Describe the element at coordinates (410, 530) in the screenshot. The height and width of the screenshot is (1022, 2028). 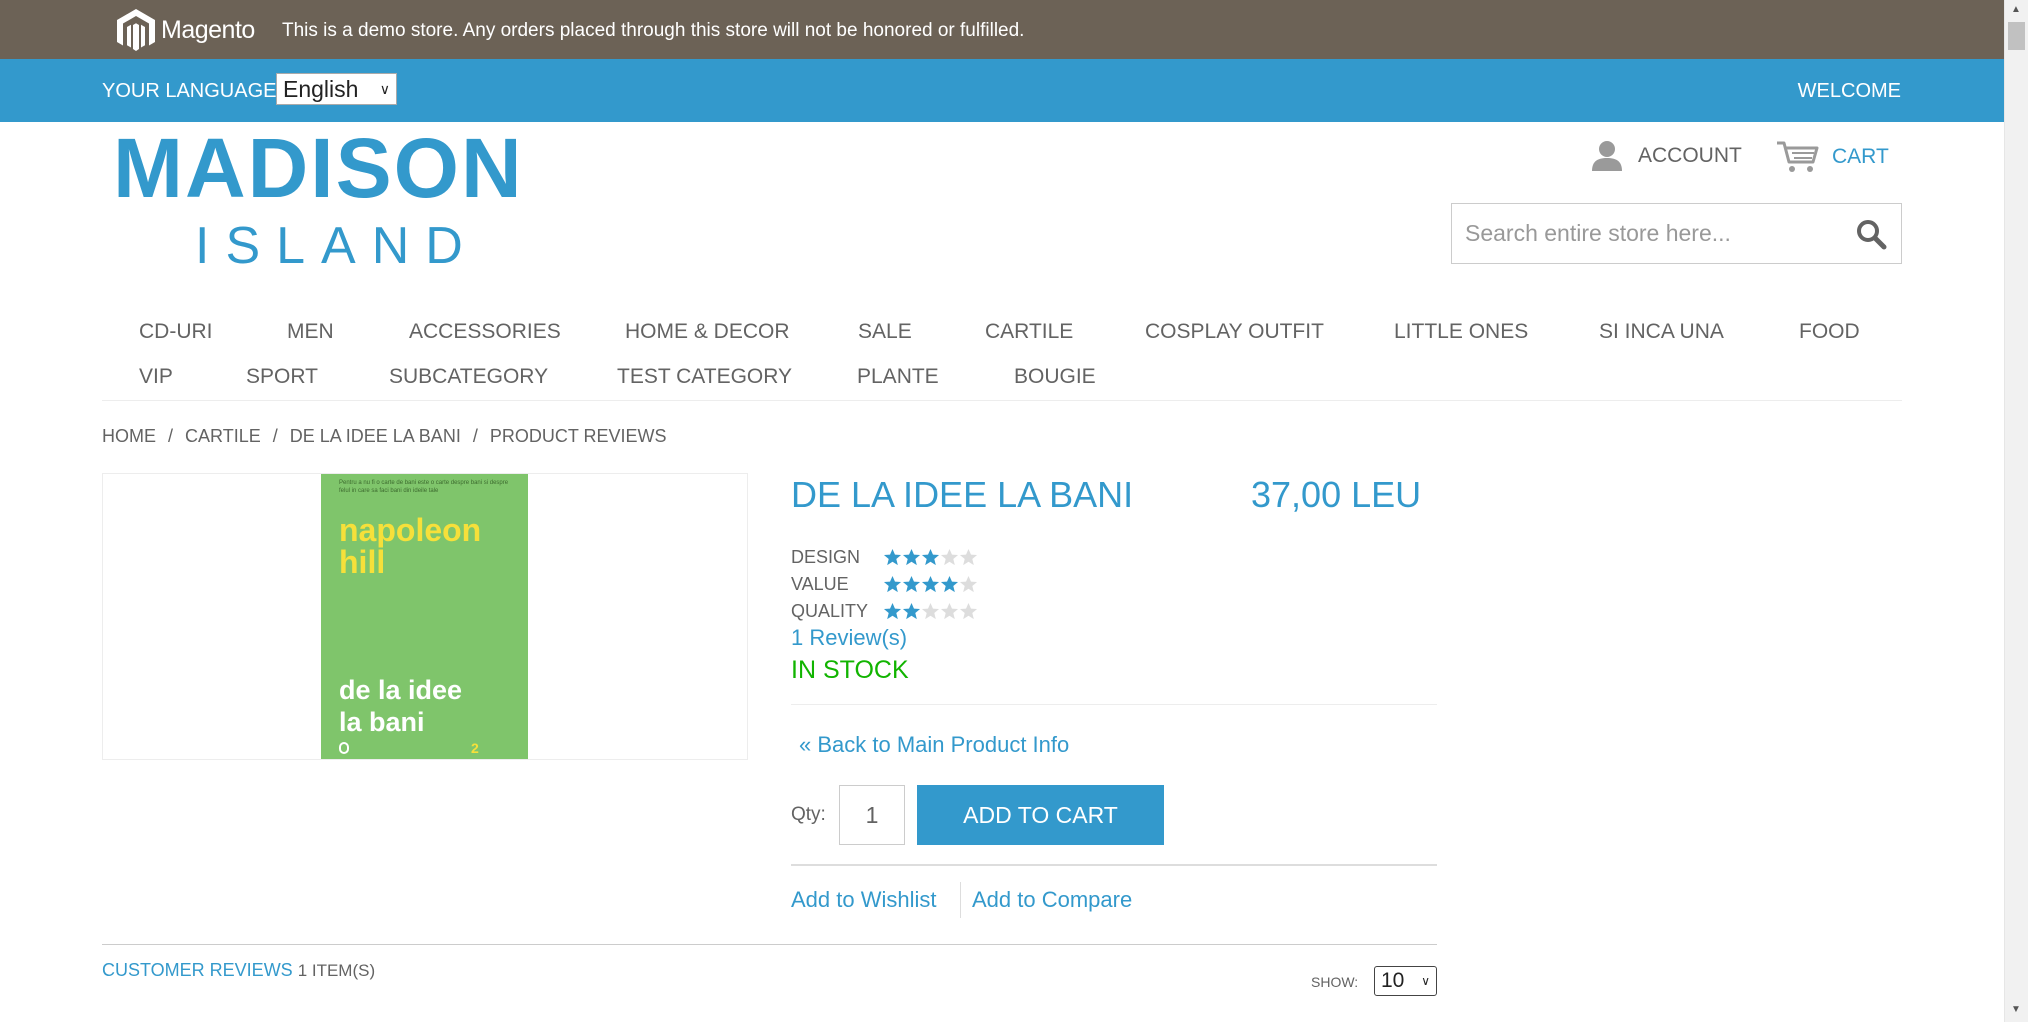
I see `book-author-line1: napoleon` at that location.